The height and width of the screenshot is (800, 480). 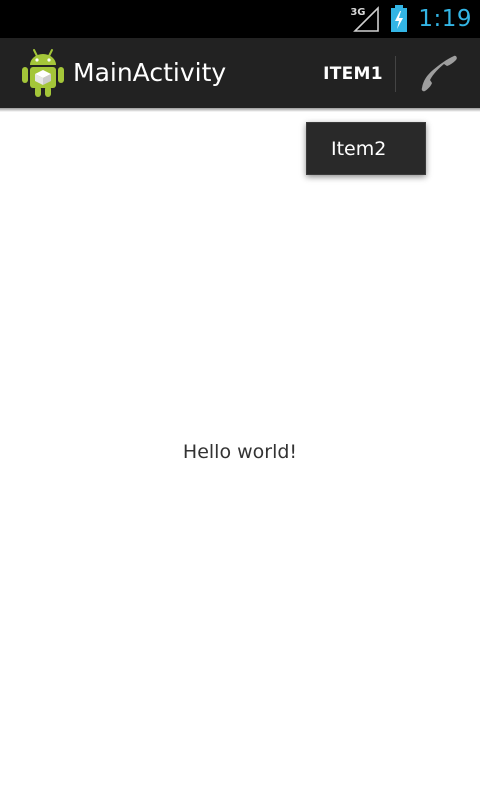 What do you see at coordinates (358, 148) in the screenshot?
I see `menu-item-item2: Item2` at bounding box center [358, 148].